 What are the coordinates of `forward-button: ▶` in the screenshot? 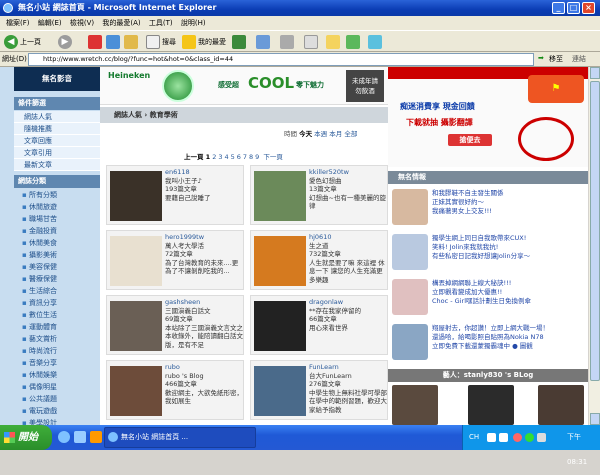 It's located at (66, 42).